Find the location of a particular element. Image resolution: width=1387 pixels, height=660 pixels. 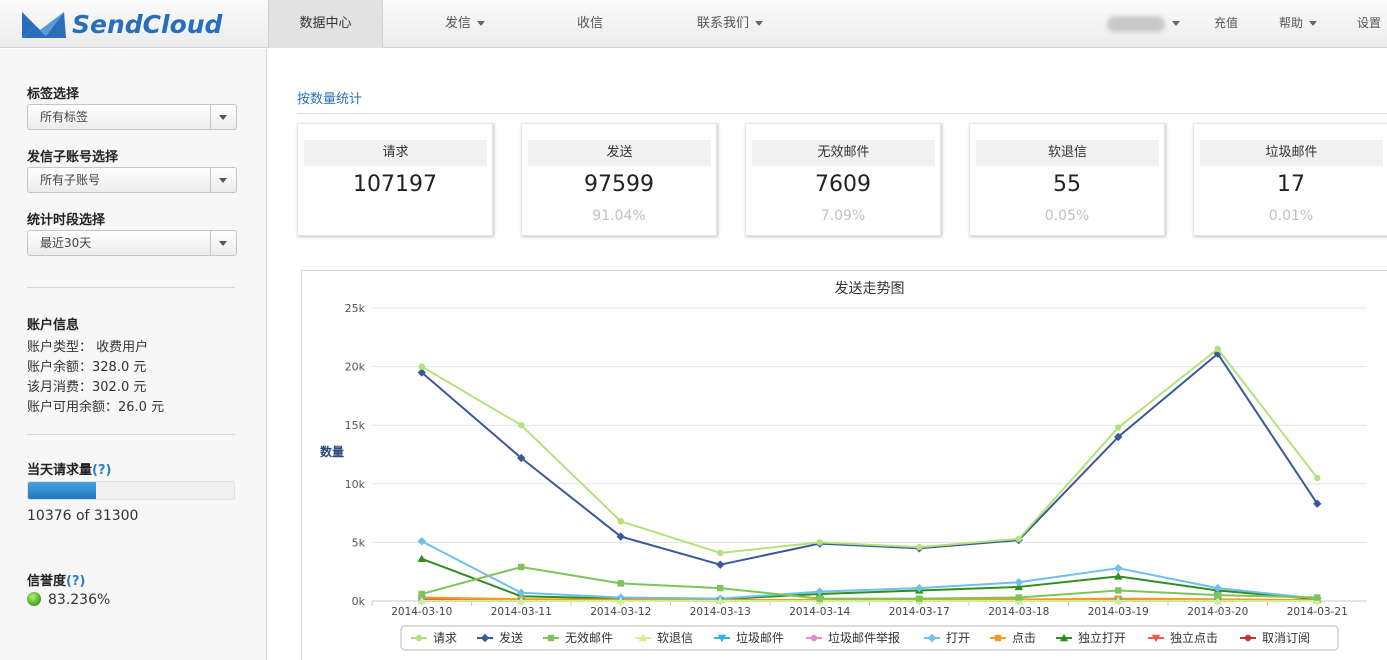

legend-label: 独立打开 is located at coordinates (1102, 637).